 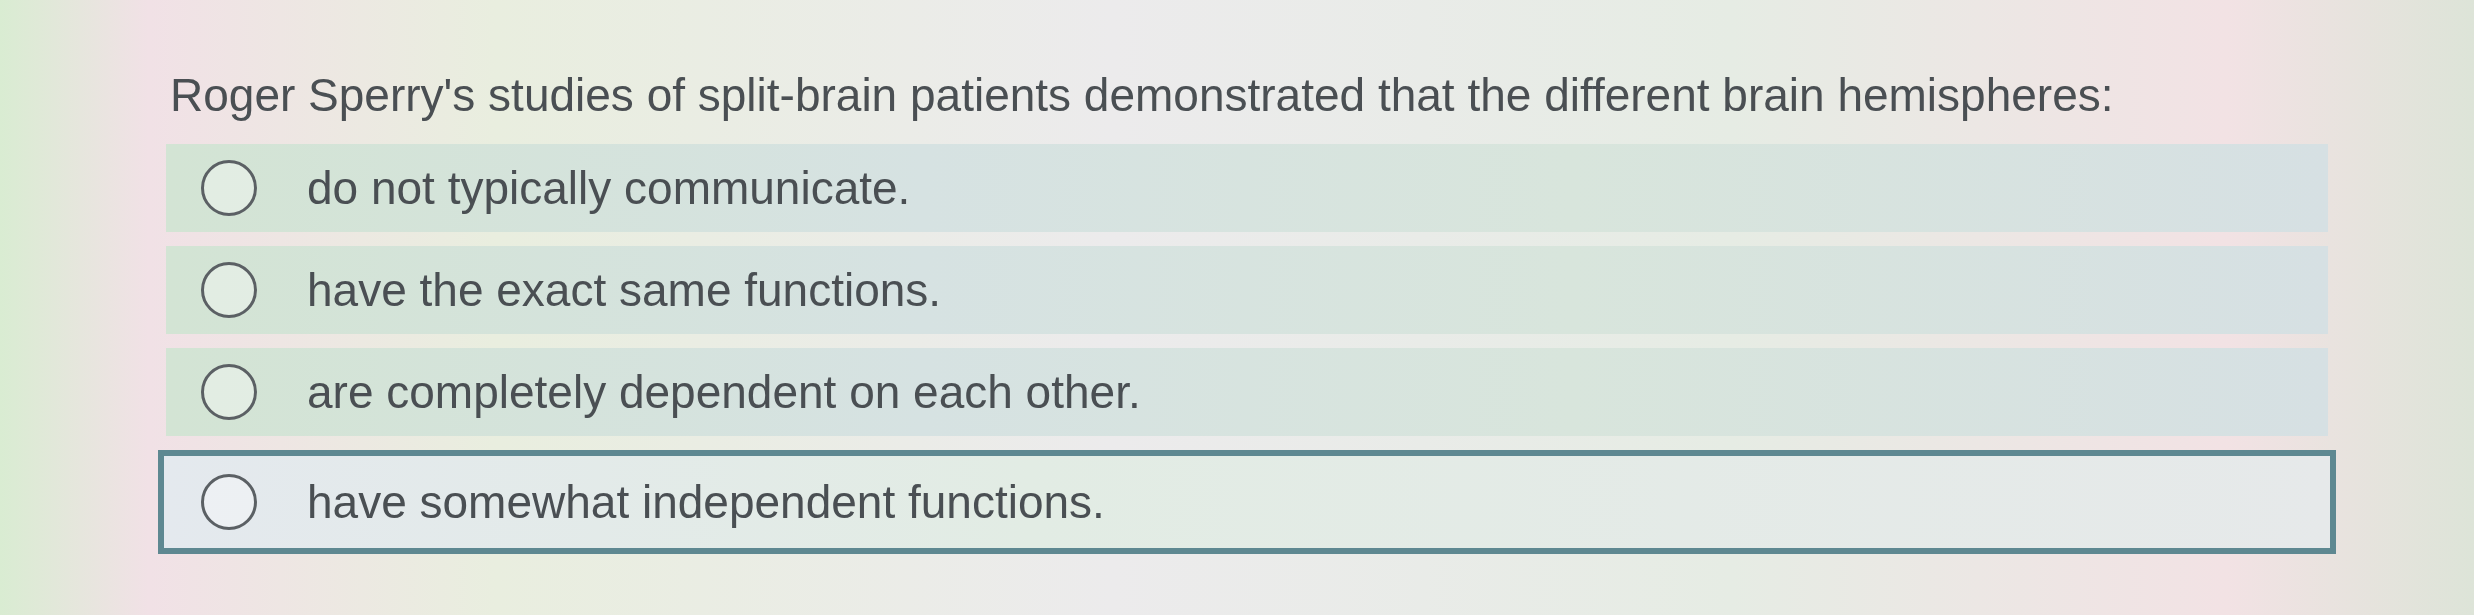 What do you see at coordinates (724, 392) in the screenshot?
I see `option-text: are completely dependent on each other.` at bounding box center [724, 392].